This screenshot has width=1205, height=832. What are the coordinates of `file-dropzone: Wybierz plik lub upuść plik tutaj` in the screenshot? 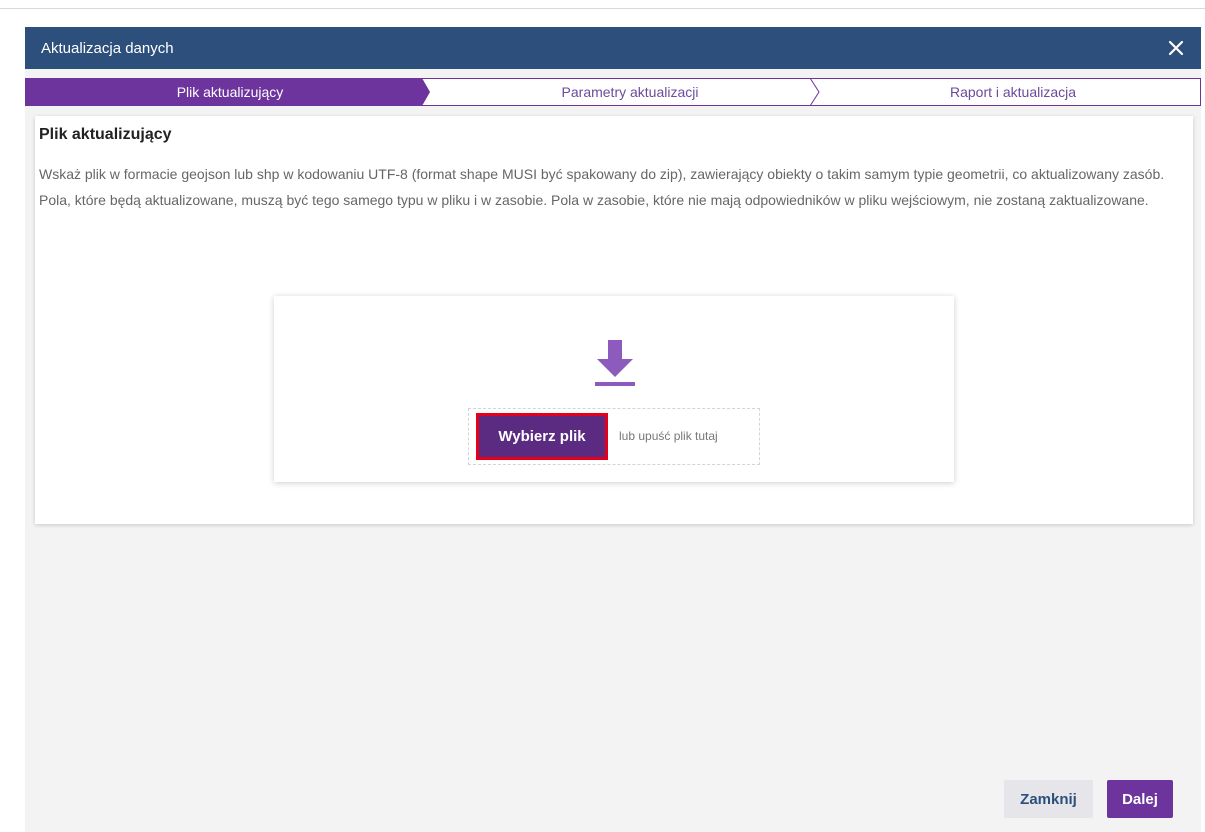 It's located at (614, 436).